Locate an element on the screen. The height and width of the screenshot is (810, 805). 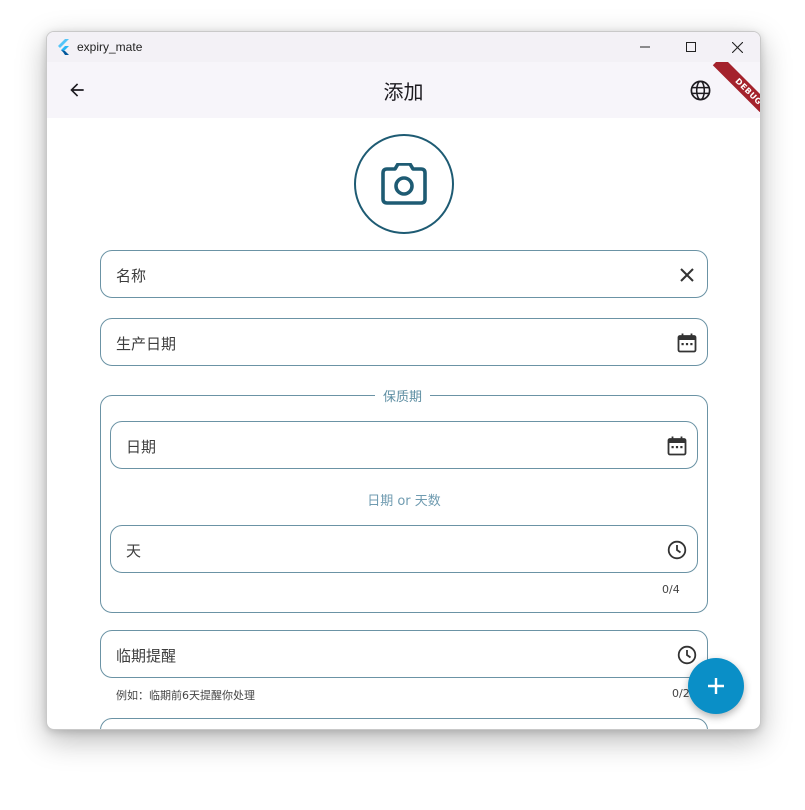
photo-picker-button is located at coordinates (404, 184).